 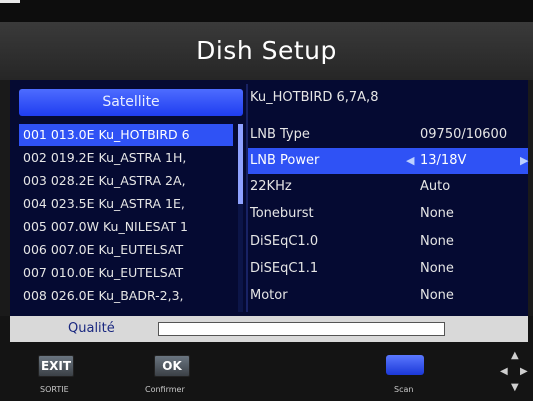 What do you see at coordinates (404, 389) in the screenshot?
I see `scan-caption: Scan` at bounding box center [404, 389].